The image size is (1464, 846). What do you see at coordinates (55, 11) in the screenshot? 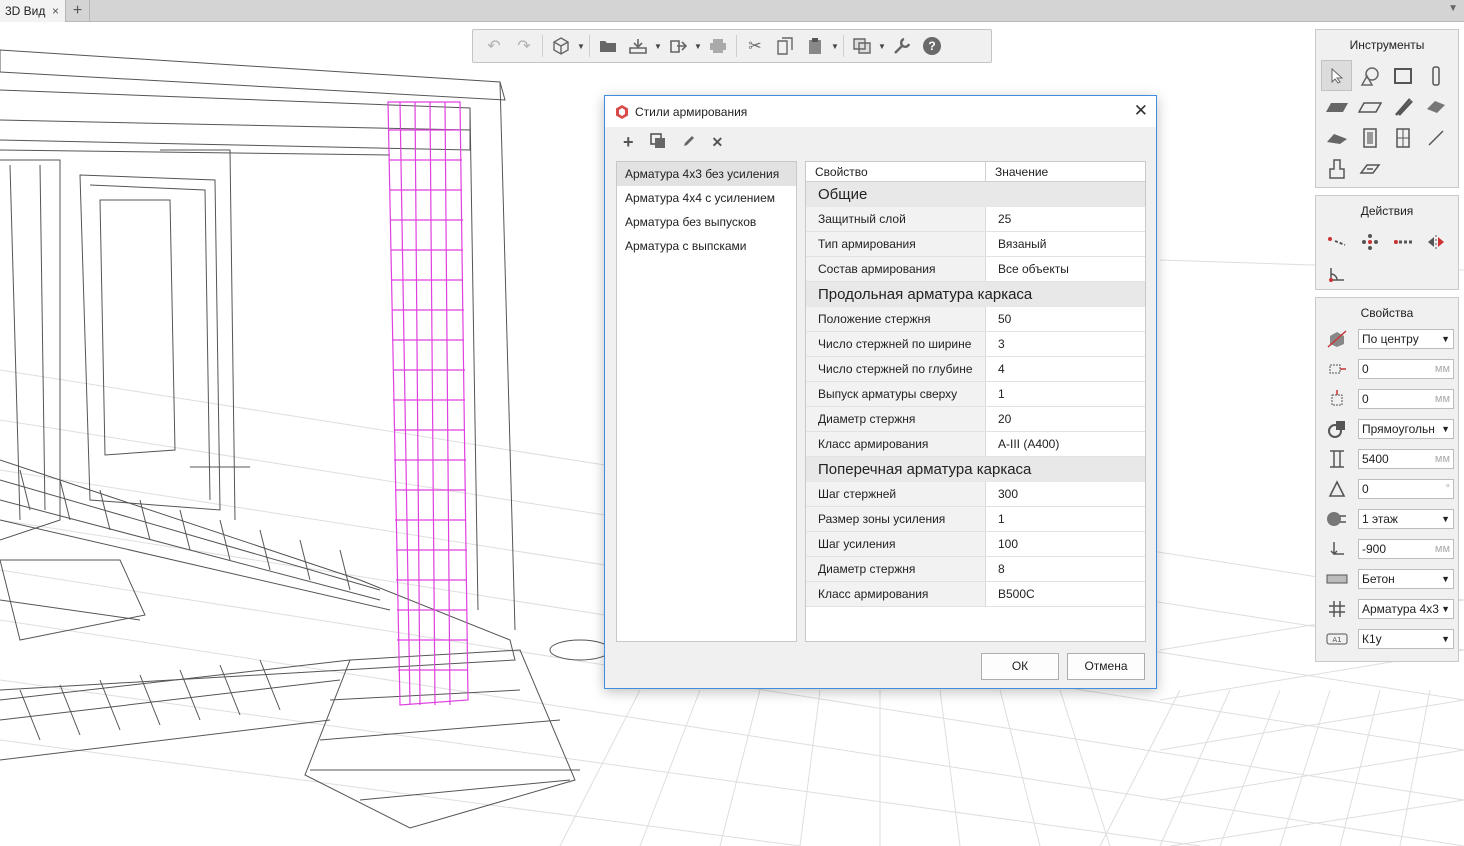
I see `tab-close-icon: ×` at bounding box center [55, 11].